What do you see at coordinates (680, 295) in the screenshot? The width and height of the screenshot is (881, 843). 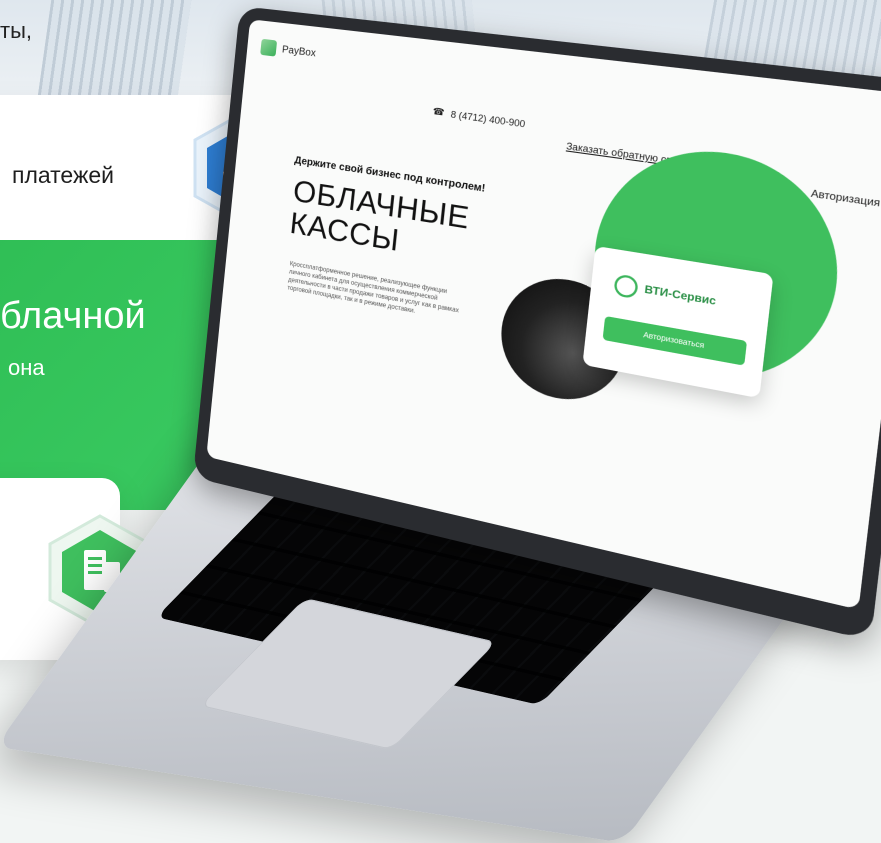 I see `vti-brand-name: ВТИ-Сервис` at bounding box center [680, 295].